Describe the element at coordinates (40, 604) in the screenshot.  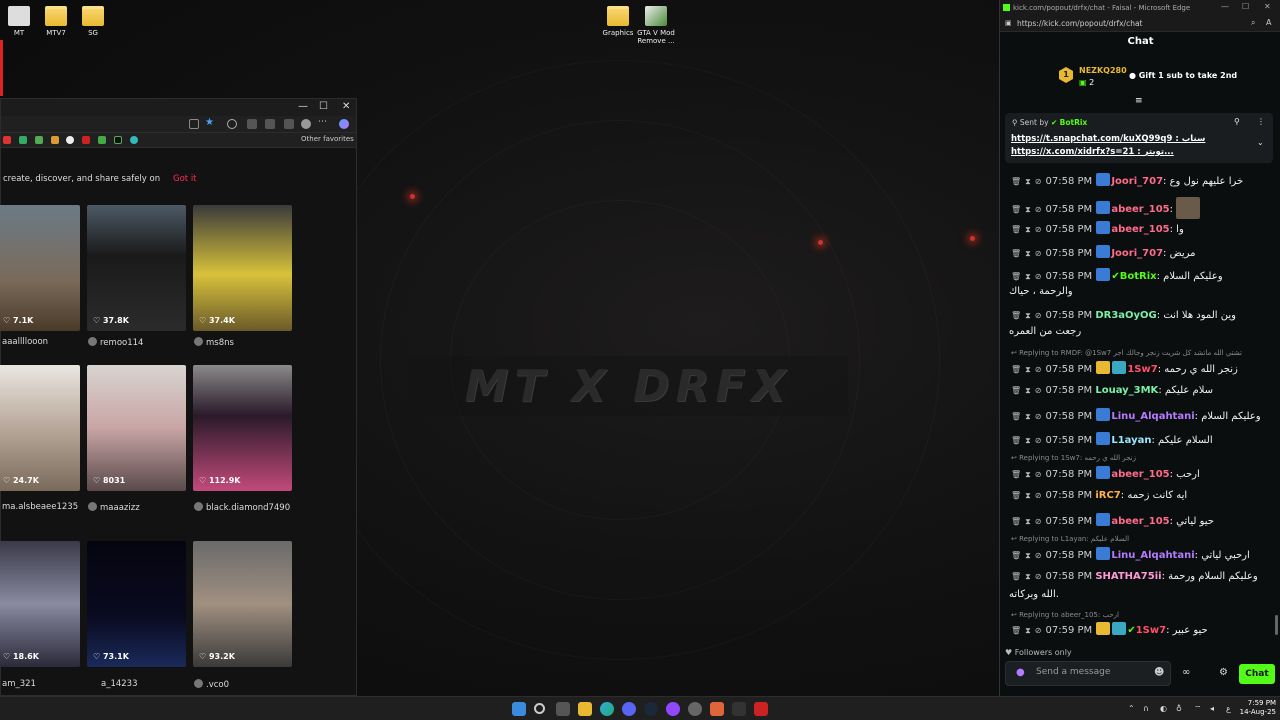
I see `video-card: ♡ 18.6K` at that location.